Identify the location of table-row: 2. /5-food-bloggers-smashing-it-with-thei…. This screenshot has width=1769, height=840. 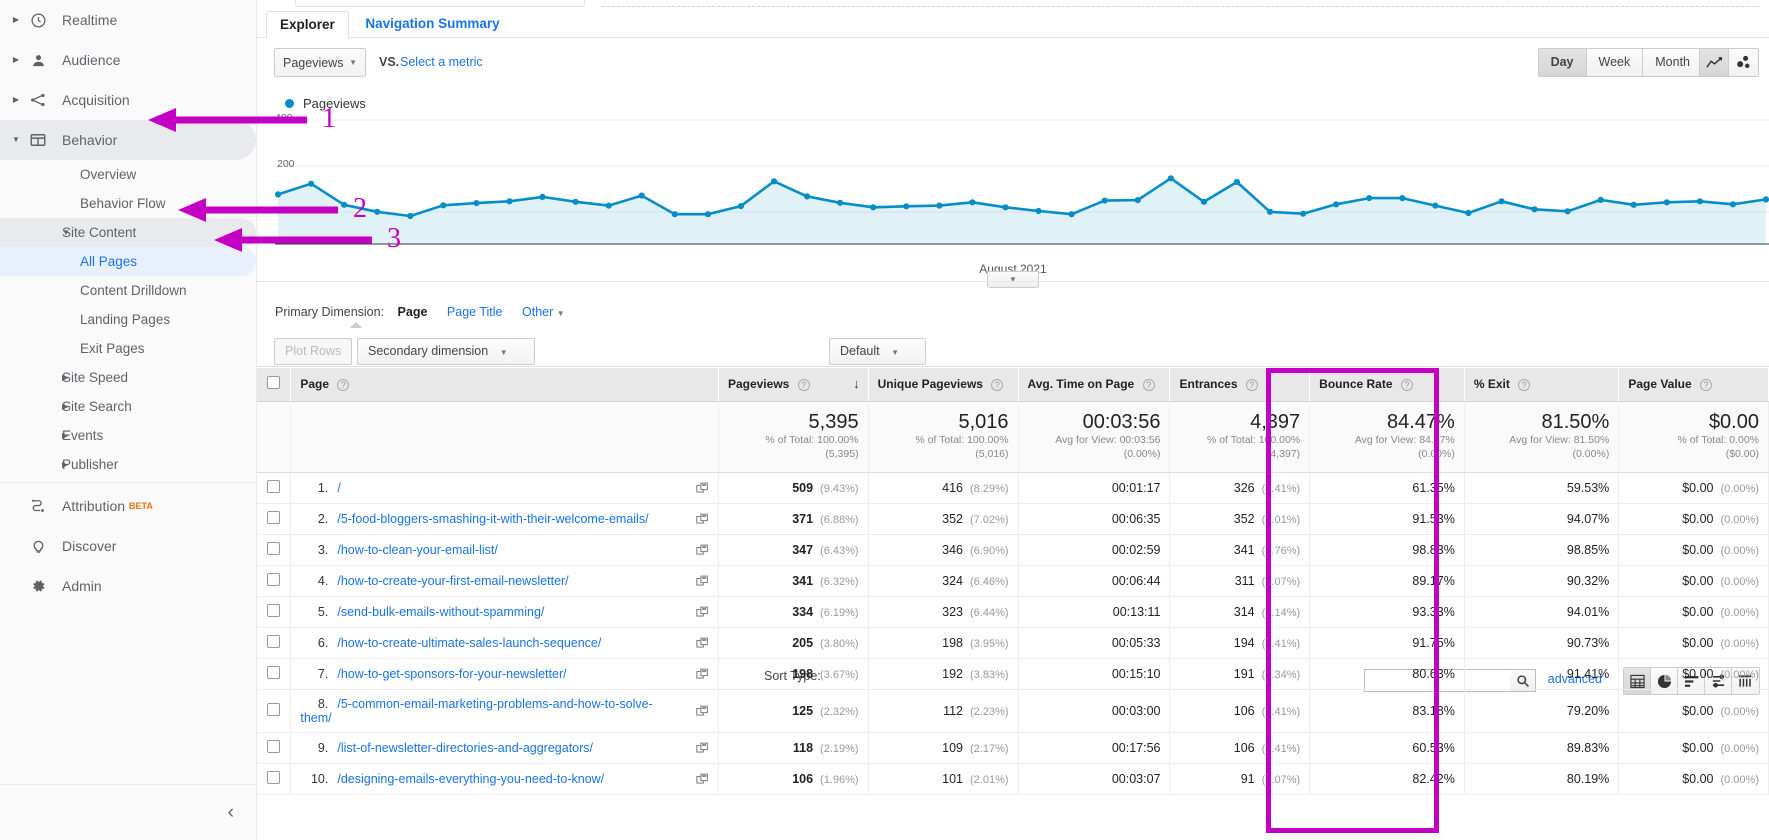
(1013, 519).